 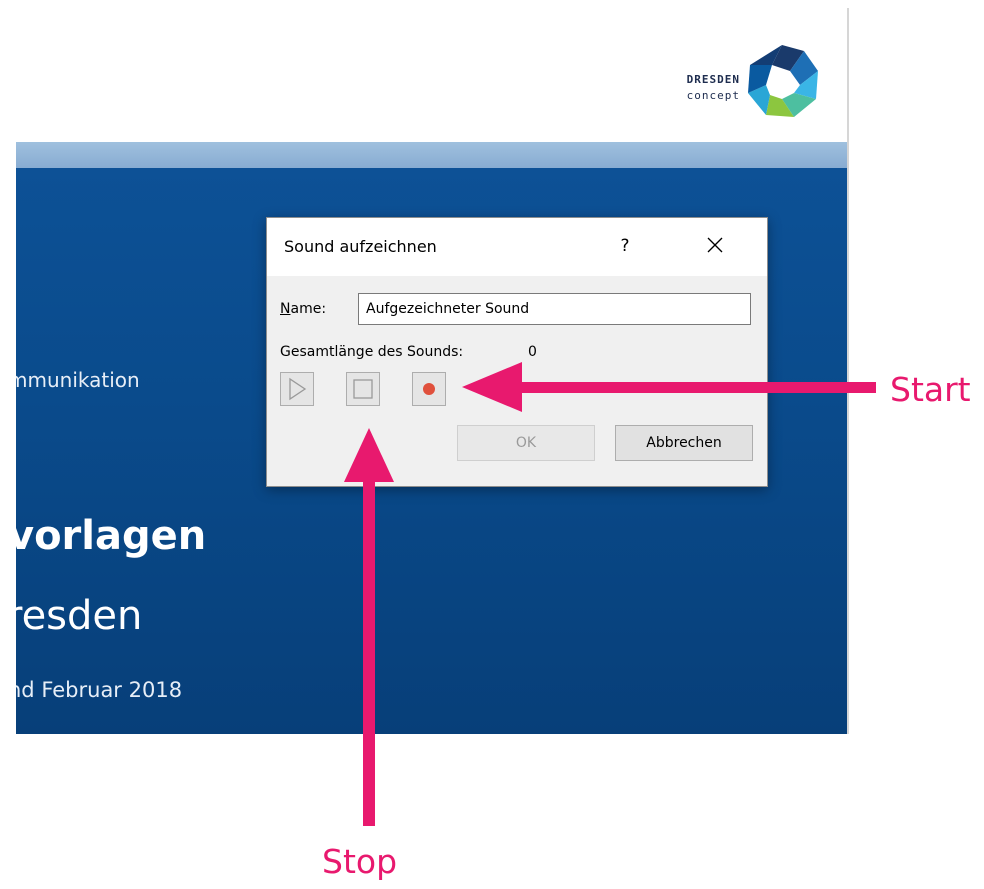 I want to click on start-arrow, so click(x=669, y=387).